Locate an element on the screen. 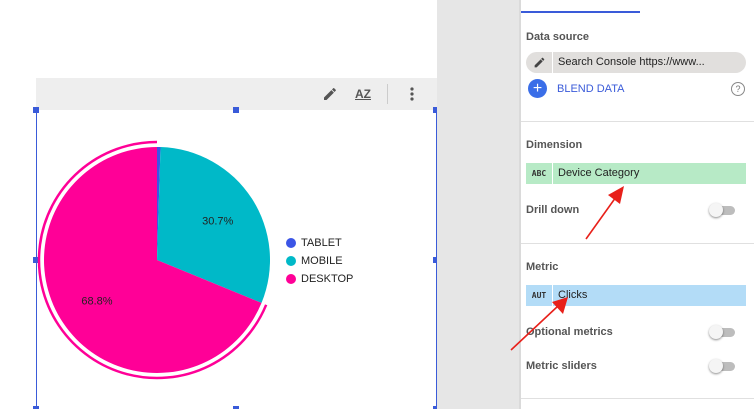 The image size is (754, 409). legend-item-desktop: DESKTOP is located at coordinates (319, 279).